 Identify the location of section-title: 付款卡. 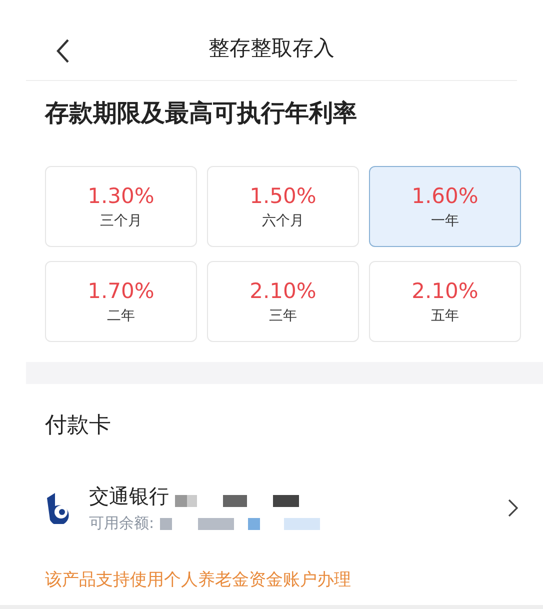
(78, 426).